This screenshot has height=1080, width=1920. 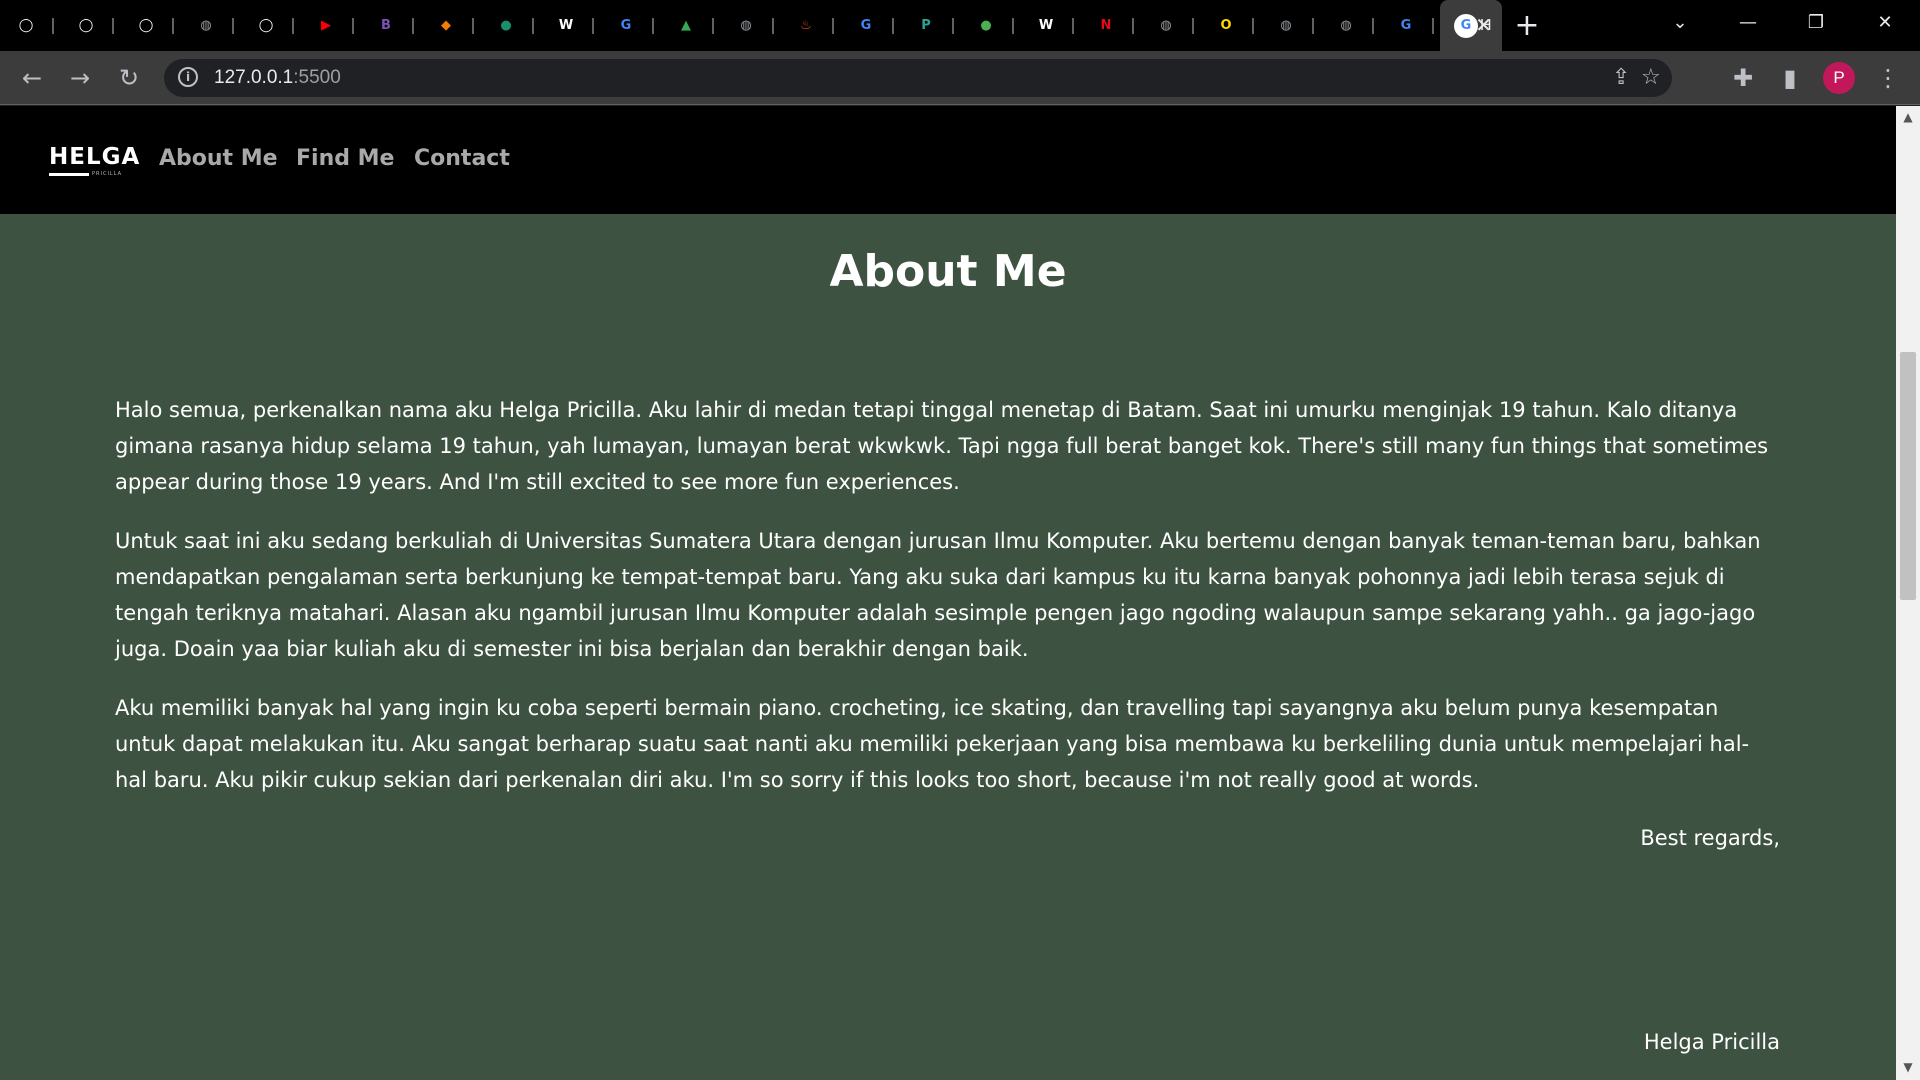 I want to click on bootstrap-icon: B, so click(x=386, y=25).